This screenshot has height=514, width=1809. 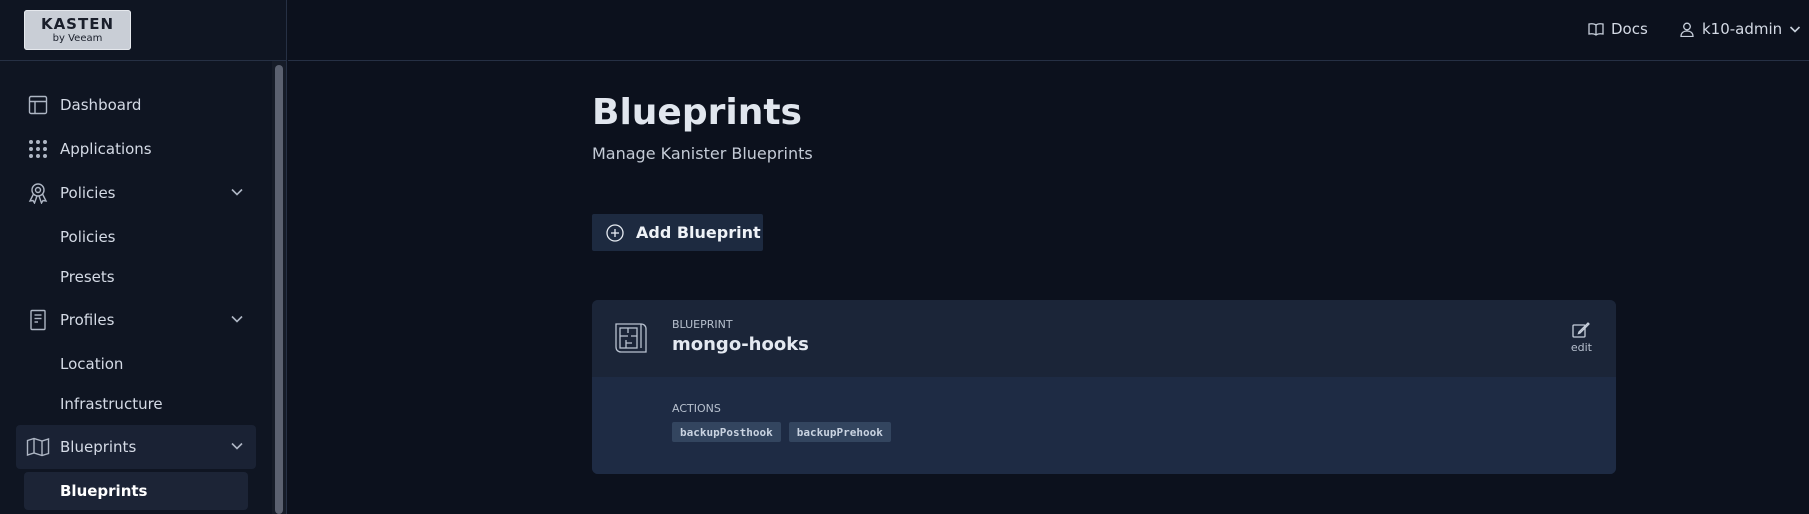 What do you see at coordinates (136, 237) in the screenshot?
I see `sidebar-subitem-policies: Policies` at bounding box center [136, 237].